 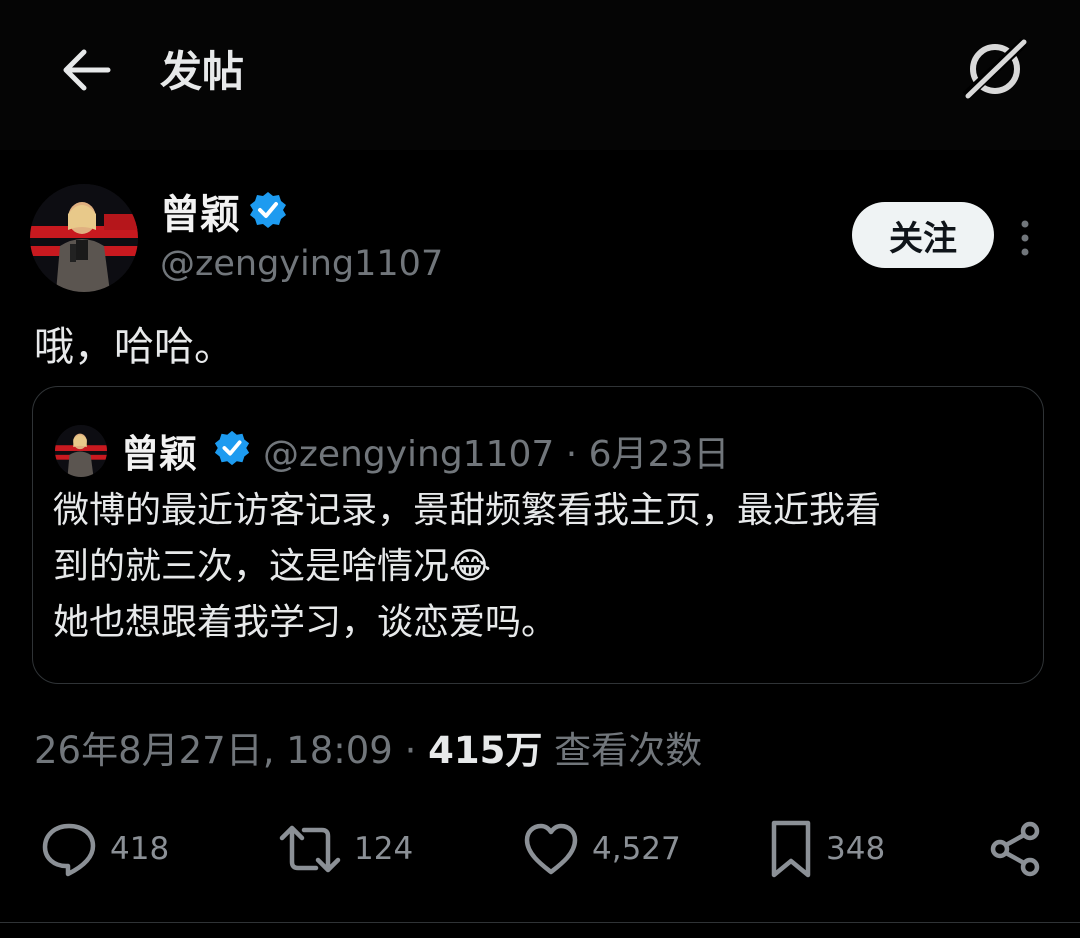 What do you see at coordinates (81, 451) in the screenshot?
I see `quoted-avatar` at bounding box center [81, 451].